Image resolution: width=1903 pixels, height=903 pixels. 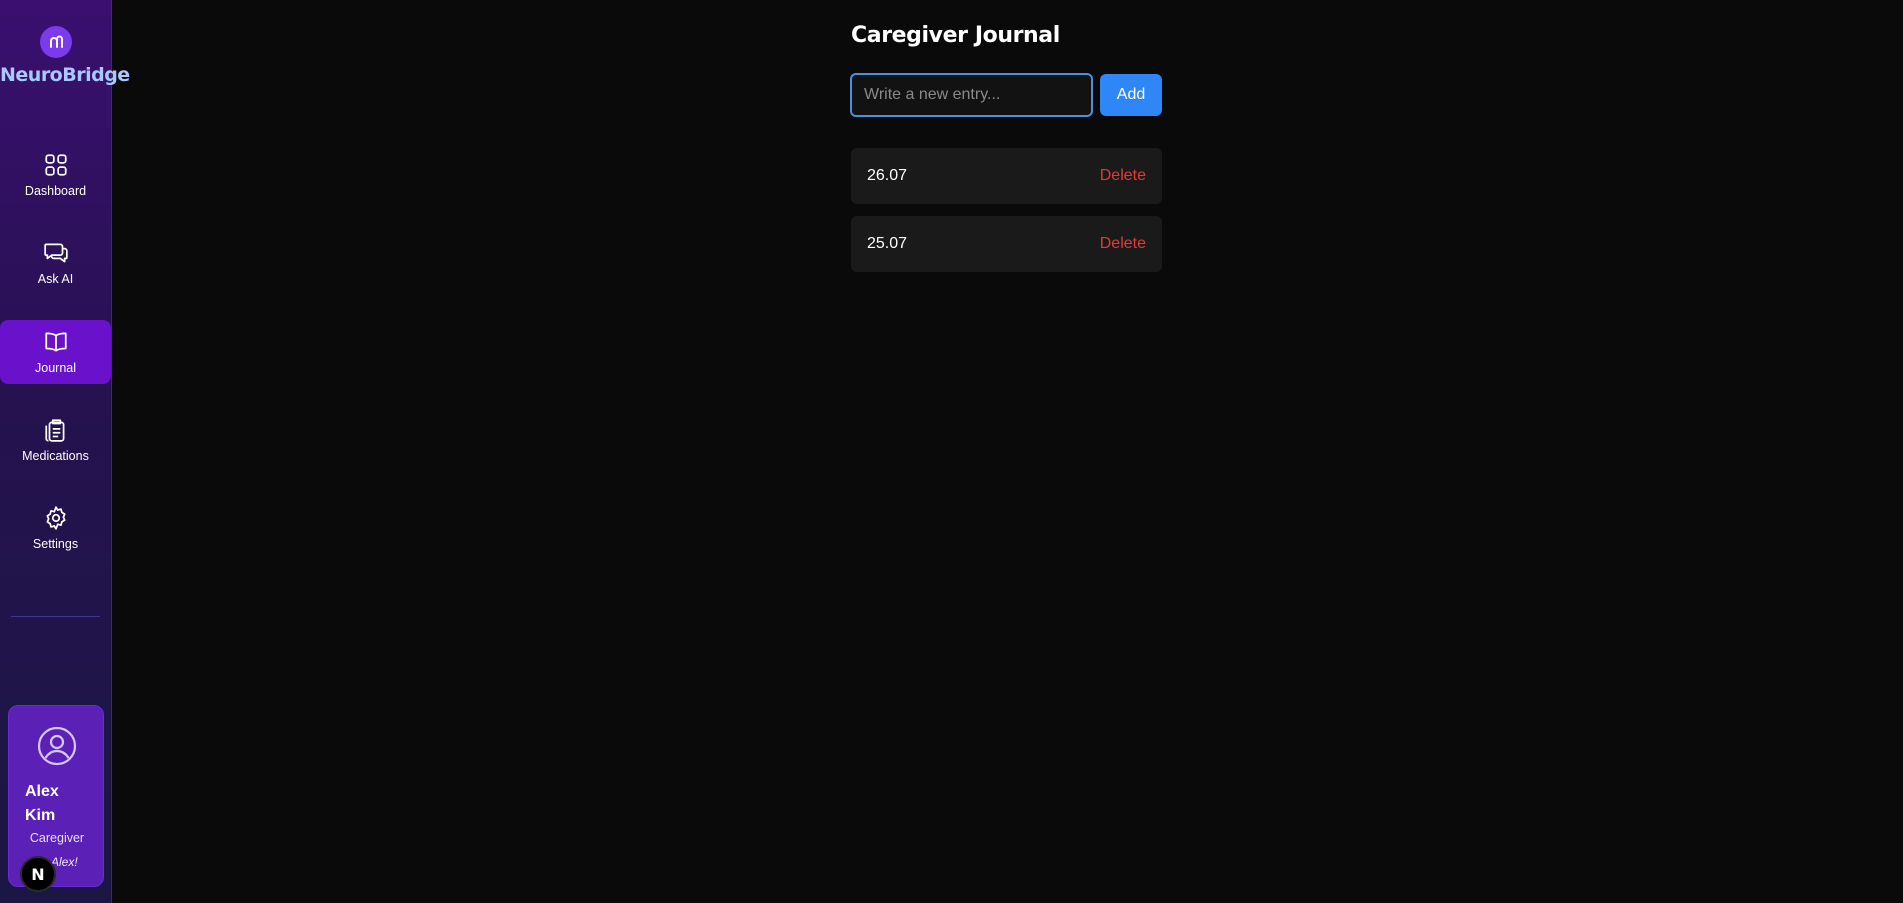 I want to click on gear-icon, so click(x=55, y=518).